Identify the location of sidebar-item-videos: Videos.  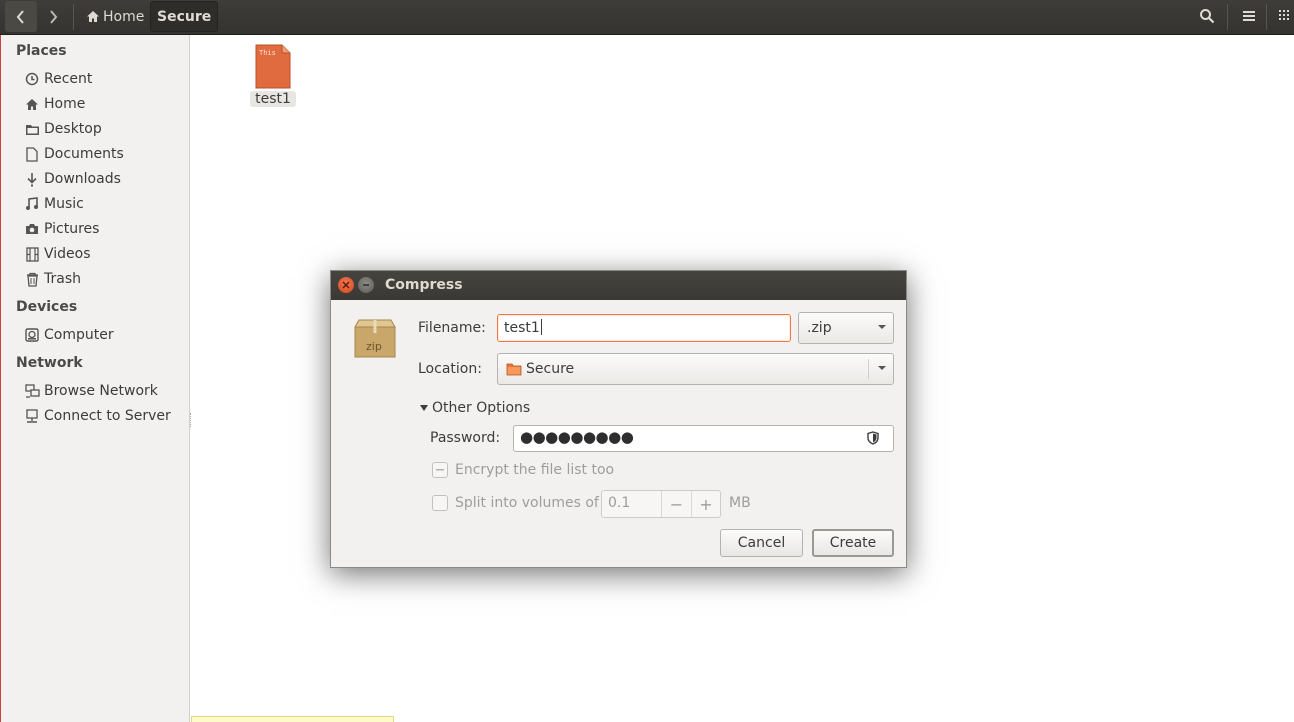
(57, 254).